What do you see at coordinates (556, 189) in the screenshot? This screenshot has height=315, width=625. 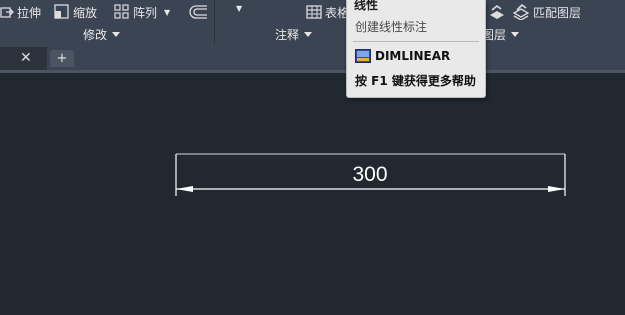 I see `arrowhead-right` at bounding box center [556, 189].